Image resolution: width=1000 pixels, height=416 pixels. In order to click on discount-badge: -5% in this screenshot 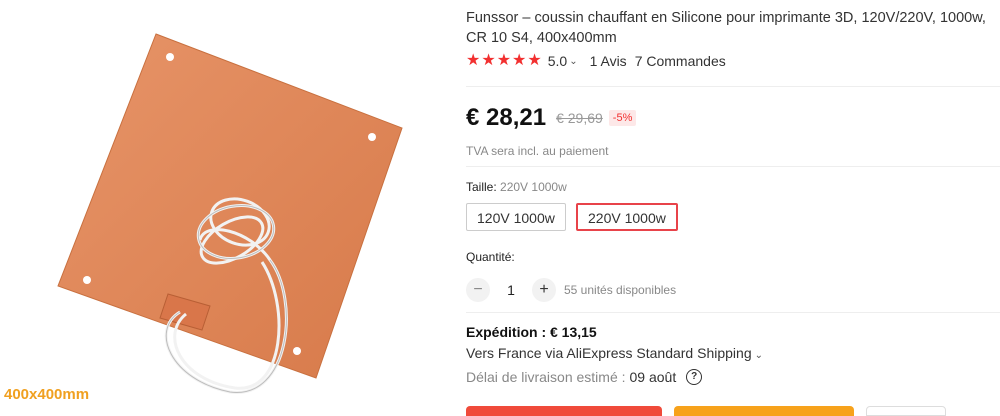, I will do `click(622, 118)`.